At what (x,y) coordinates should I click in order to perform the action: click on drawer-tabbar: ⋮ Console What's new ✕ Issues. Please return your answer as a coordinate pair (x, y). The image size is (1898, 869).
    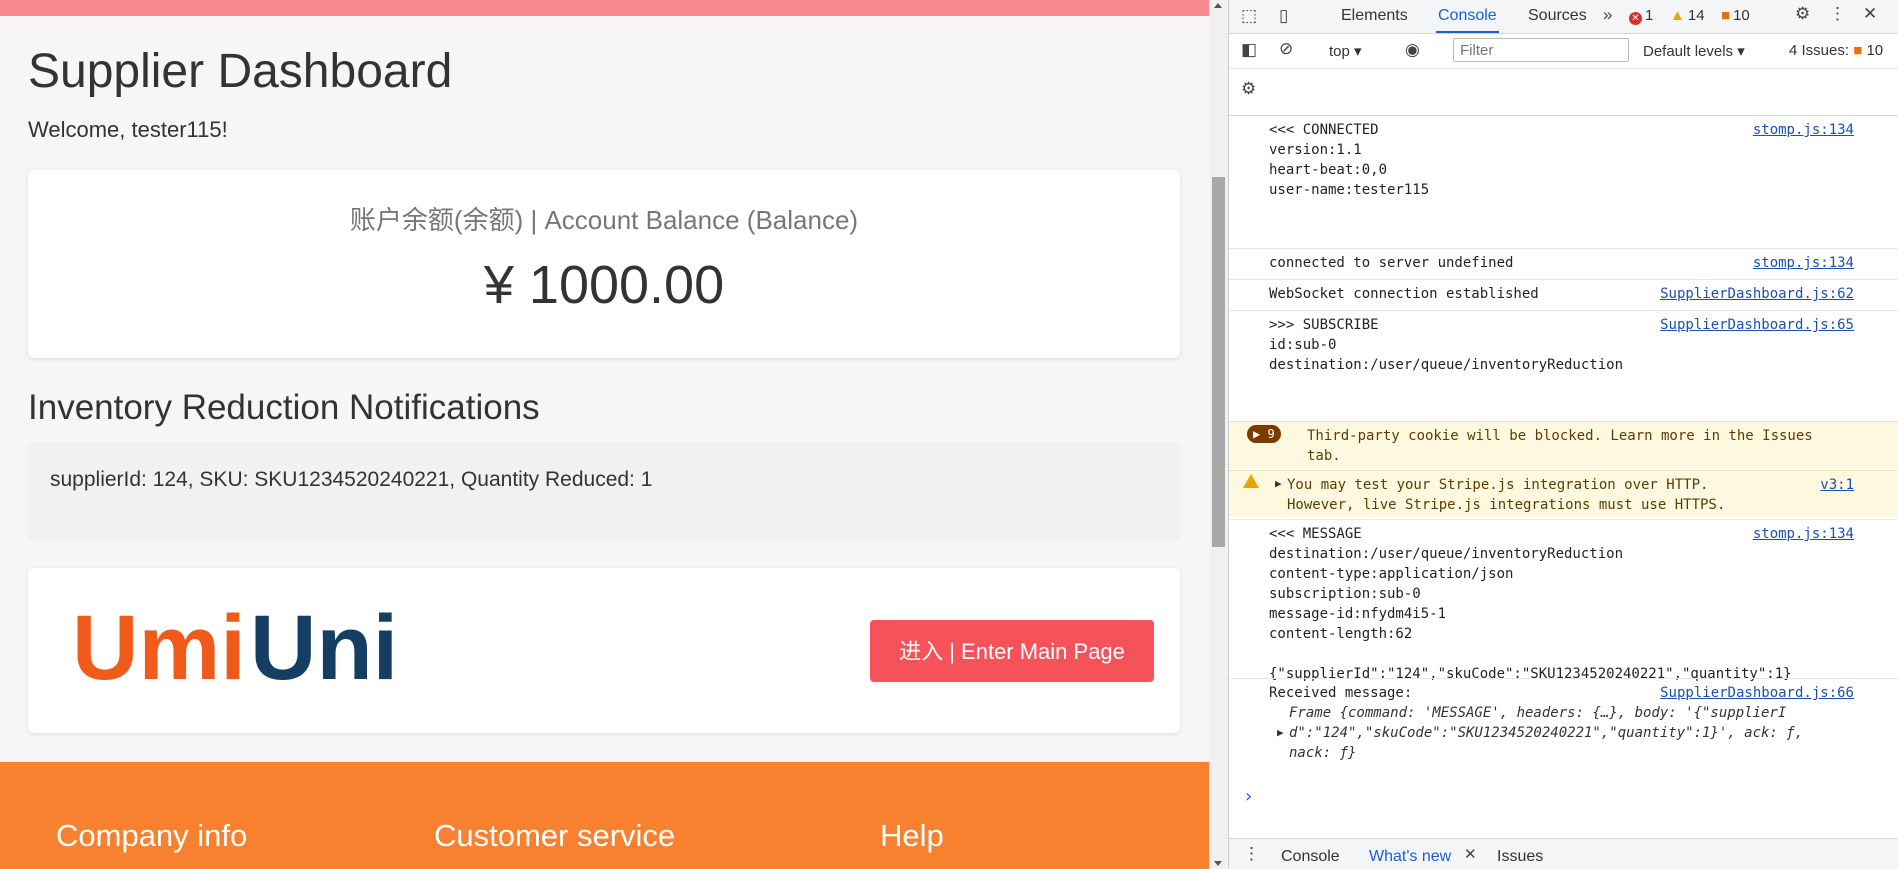
    Looking at the image, I should click on (1563, 853).